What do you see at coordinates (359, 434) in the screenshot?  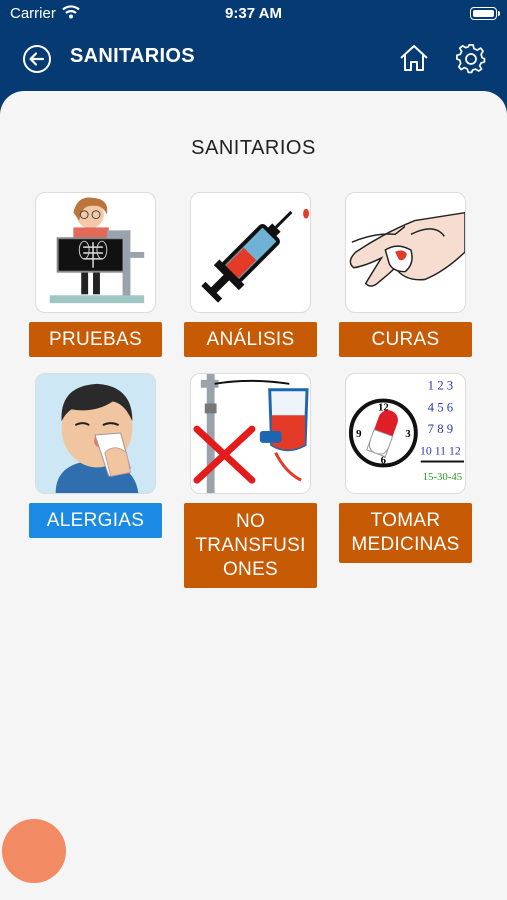 I see `clock-number-9: 9` at bounding box center [359, 434].